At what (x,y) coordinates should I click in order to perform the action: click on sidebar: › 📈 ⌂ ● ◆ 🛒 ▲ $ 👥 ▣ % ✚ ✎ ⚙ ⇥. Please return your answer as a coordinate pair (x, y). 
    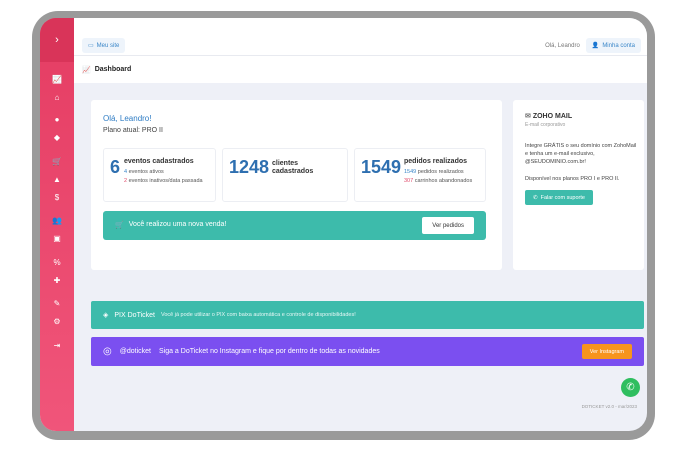
    Looking at the image, I should click on (57, 224).